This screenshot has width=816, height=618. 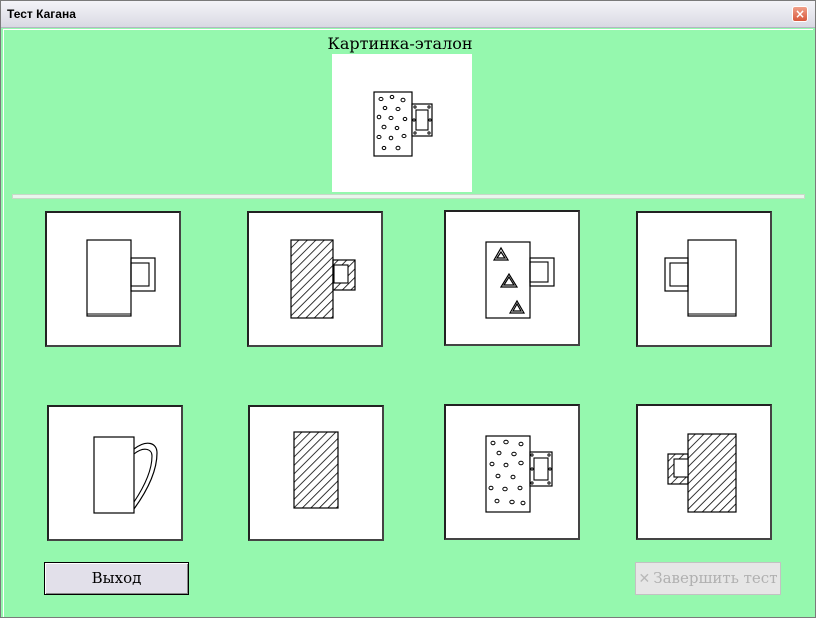 What do you see at coordinates (400, 43) in the screenshot?
I see `reference-title: Картинка-эталон` at bounding box center [400, 43].